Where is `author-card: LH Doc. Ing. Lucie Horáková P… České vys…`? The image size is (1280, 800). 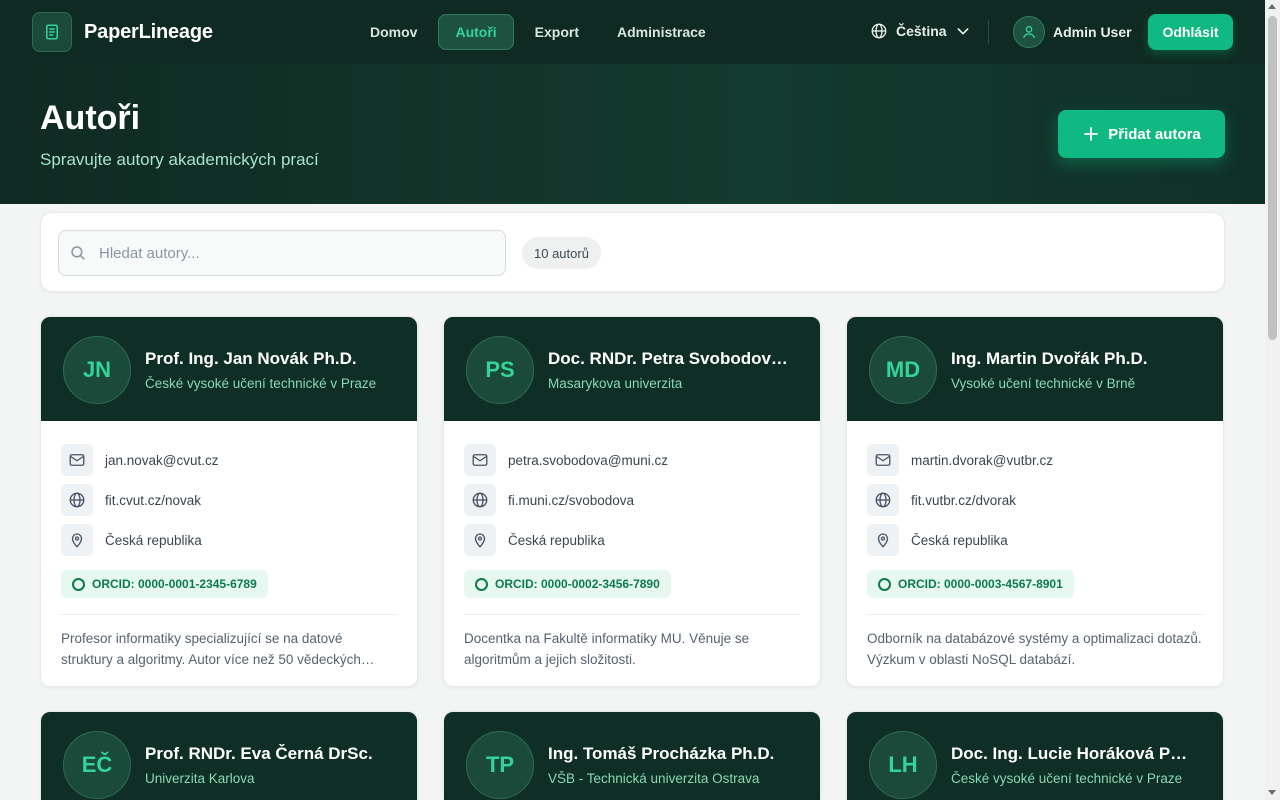 author-card: LH Doc. Ing. Lucie Horáková P… České vys… is located at coordinates (1035, 755).